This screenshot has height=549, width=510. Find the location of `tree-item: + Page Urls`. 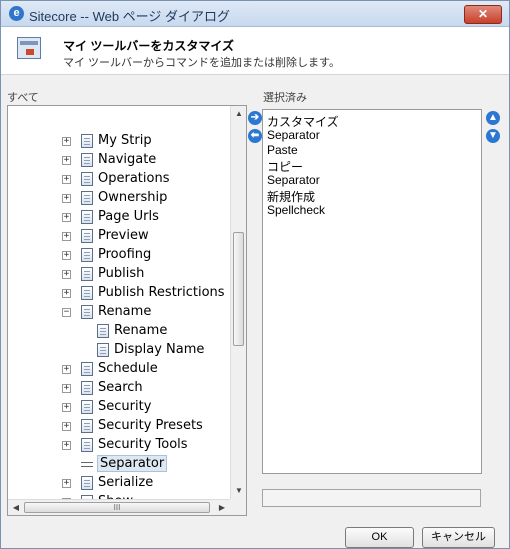

tree-item: + Page Urls is located at coordinates (119, 217).